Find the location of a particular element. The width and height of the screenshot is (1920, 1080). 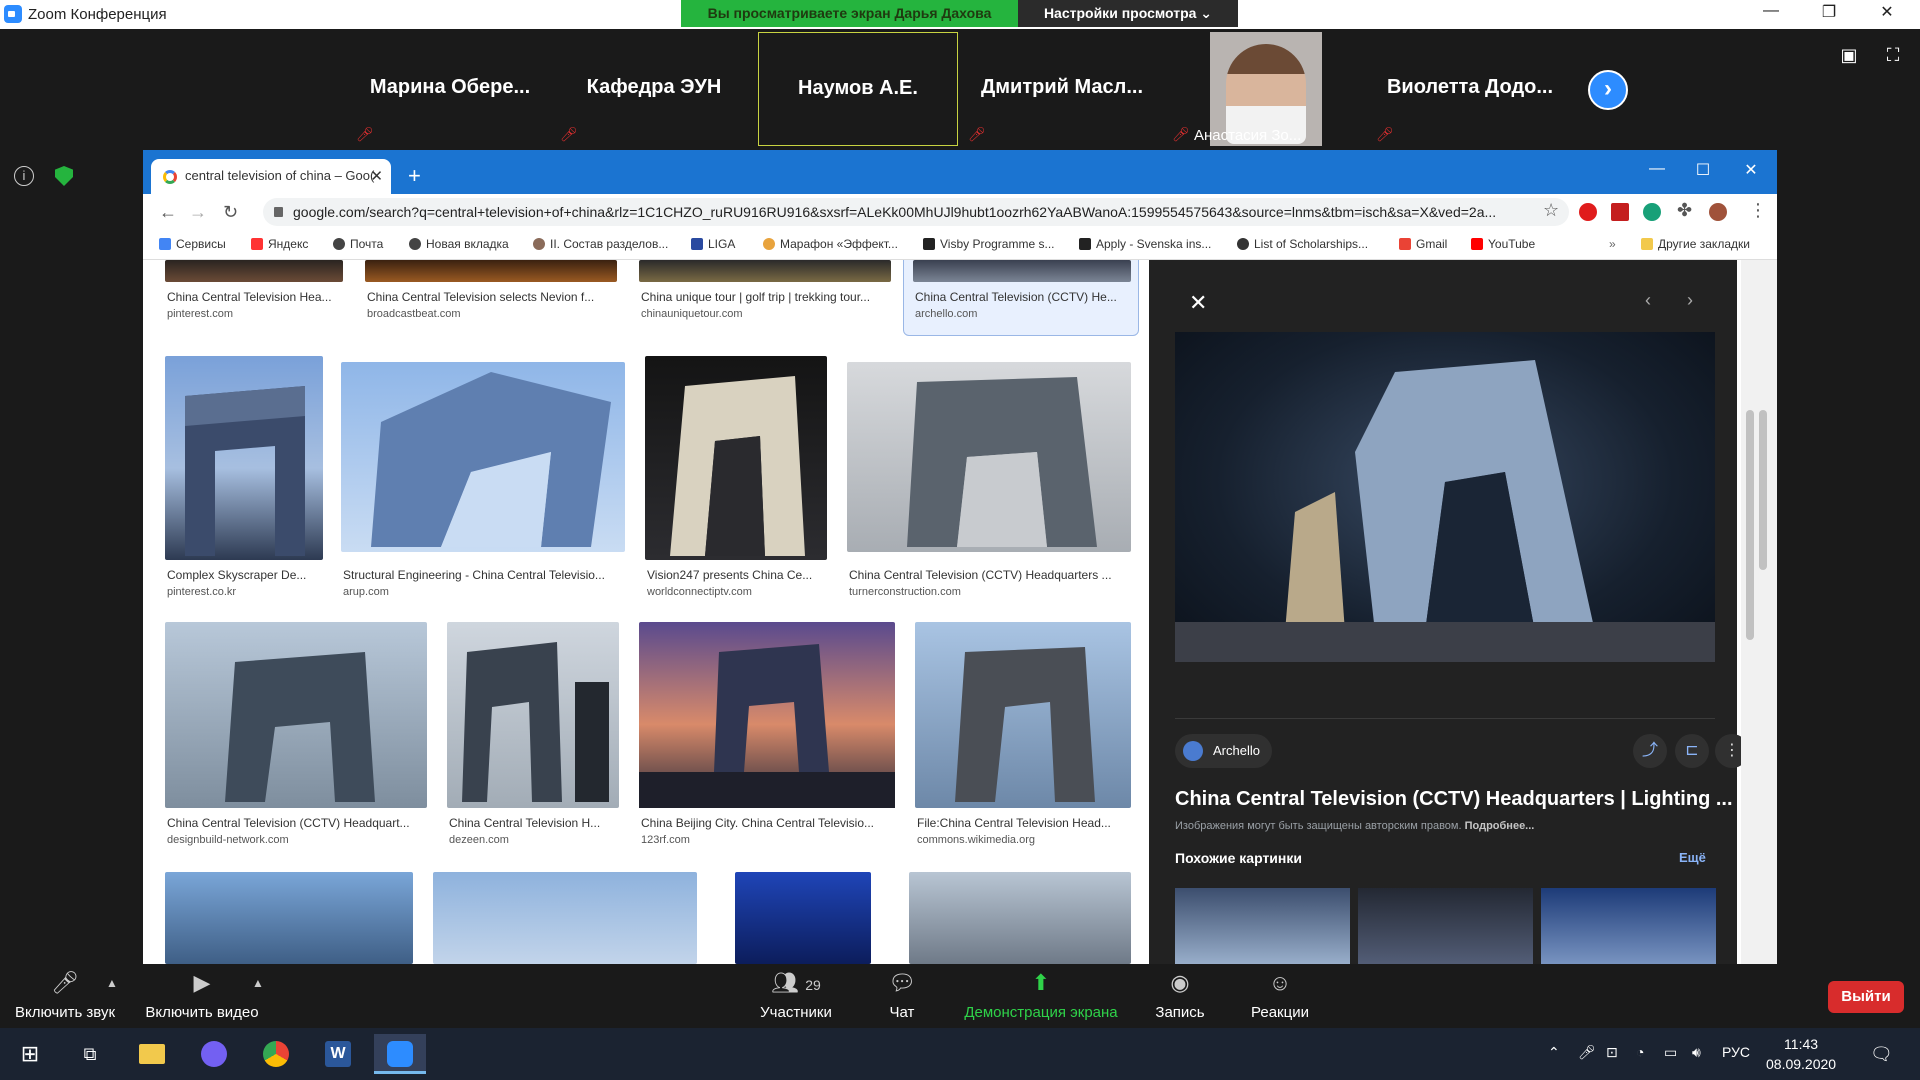

bookmark-yandex: Яндекс is located at coordinates (279, 244).